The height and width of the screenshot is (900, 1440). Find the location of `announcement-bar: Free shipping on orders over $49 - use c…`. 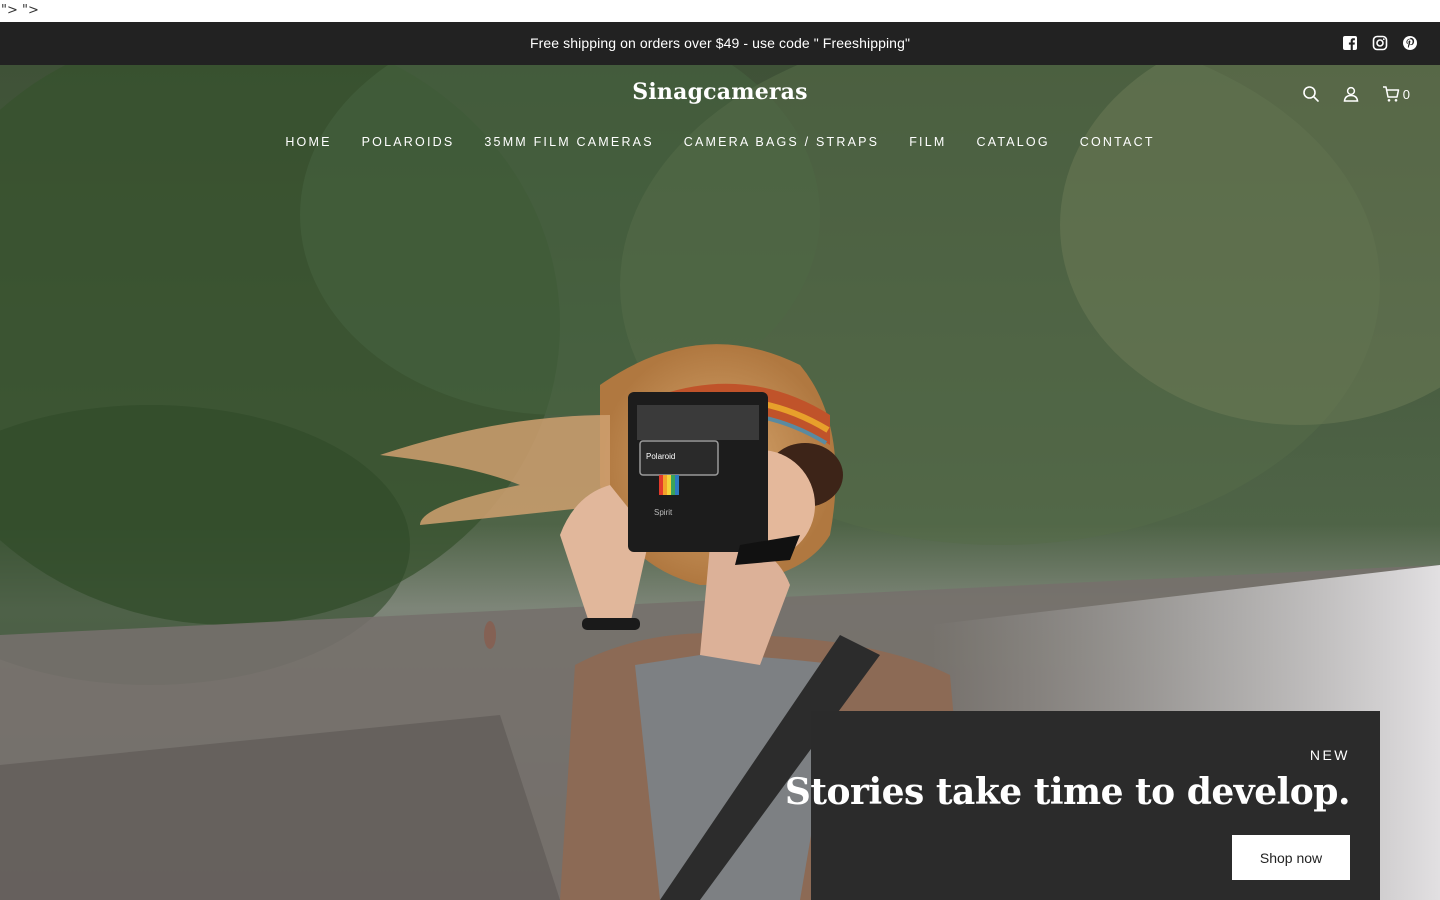

announcement-bar: Free shipping on orders over $49 - use c… is located at coordinates (720, 43).